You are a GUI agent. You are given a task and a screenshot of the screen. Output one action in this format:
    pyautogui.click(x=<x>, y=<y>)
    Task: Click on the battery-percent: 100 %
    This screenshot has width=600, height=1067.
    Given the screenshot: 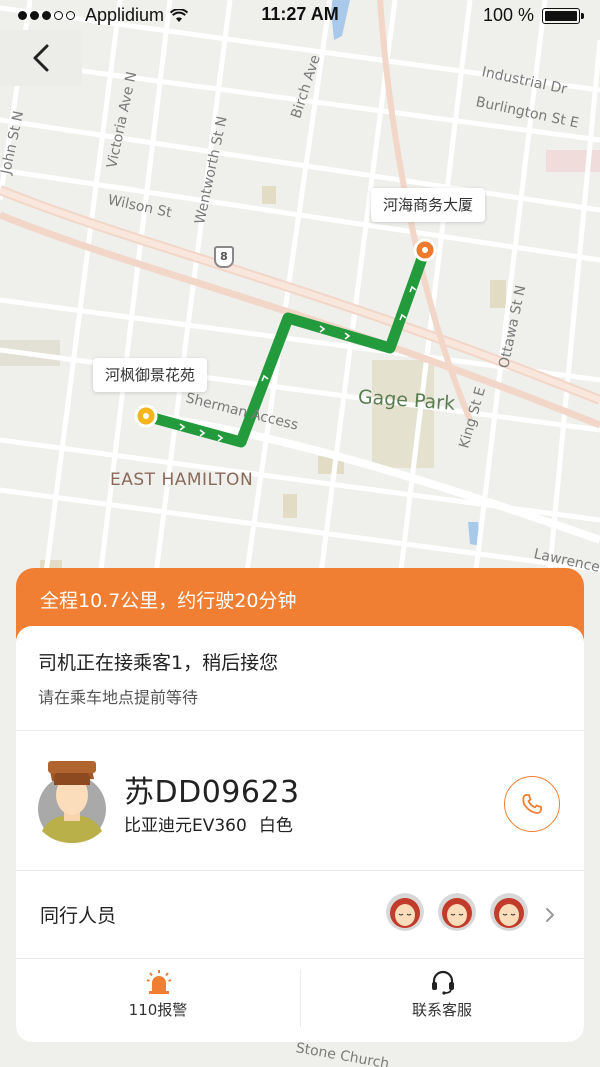 What is the action you would take?
    pyautogui.click(x=508, y=15)
    